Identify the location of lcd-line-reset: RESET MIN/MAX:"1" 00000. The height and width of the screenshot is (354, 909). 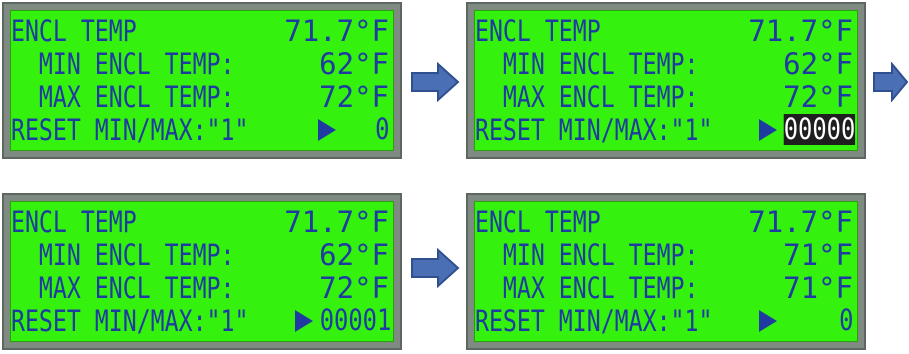
(666, 130).